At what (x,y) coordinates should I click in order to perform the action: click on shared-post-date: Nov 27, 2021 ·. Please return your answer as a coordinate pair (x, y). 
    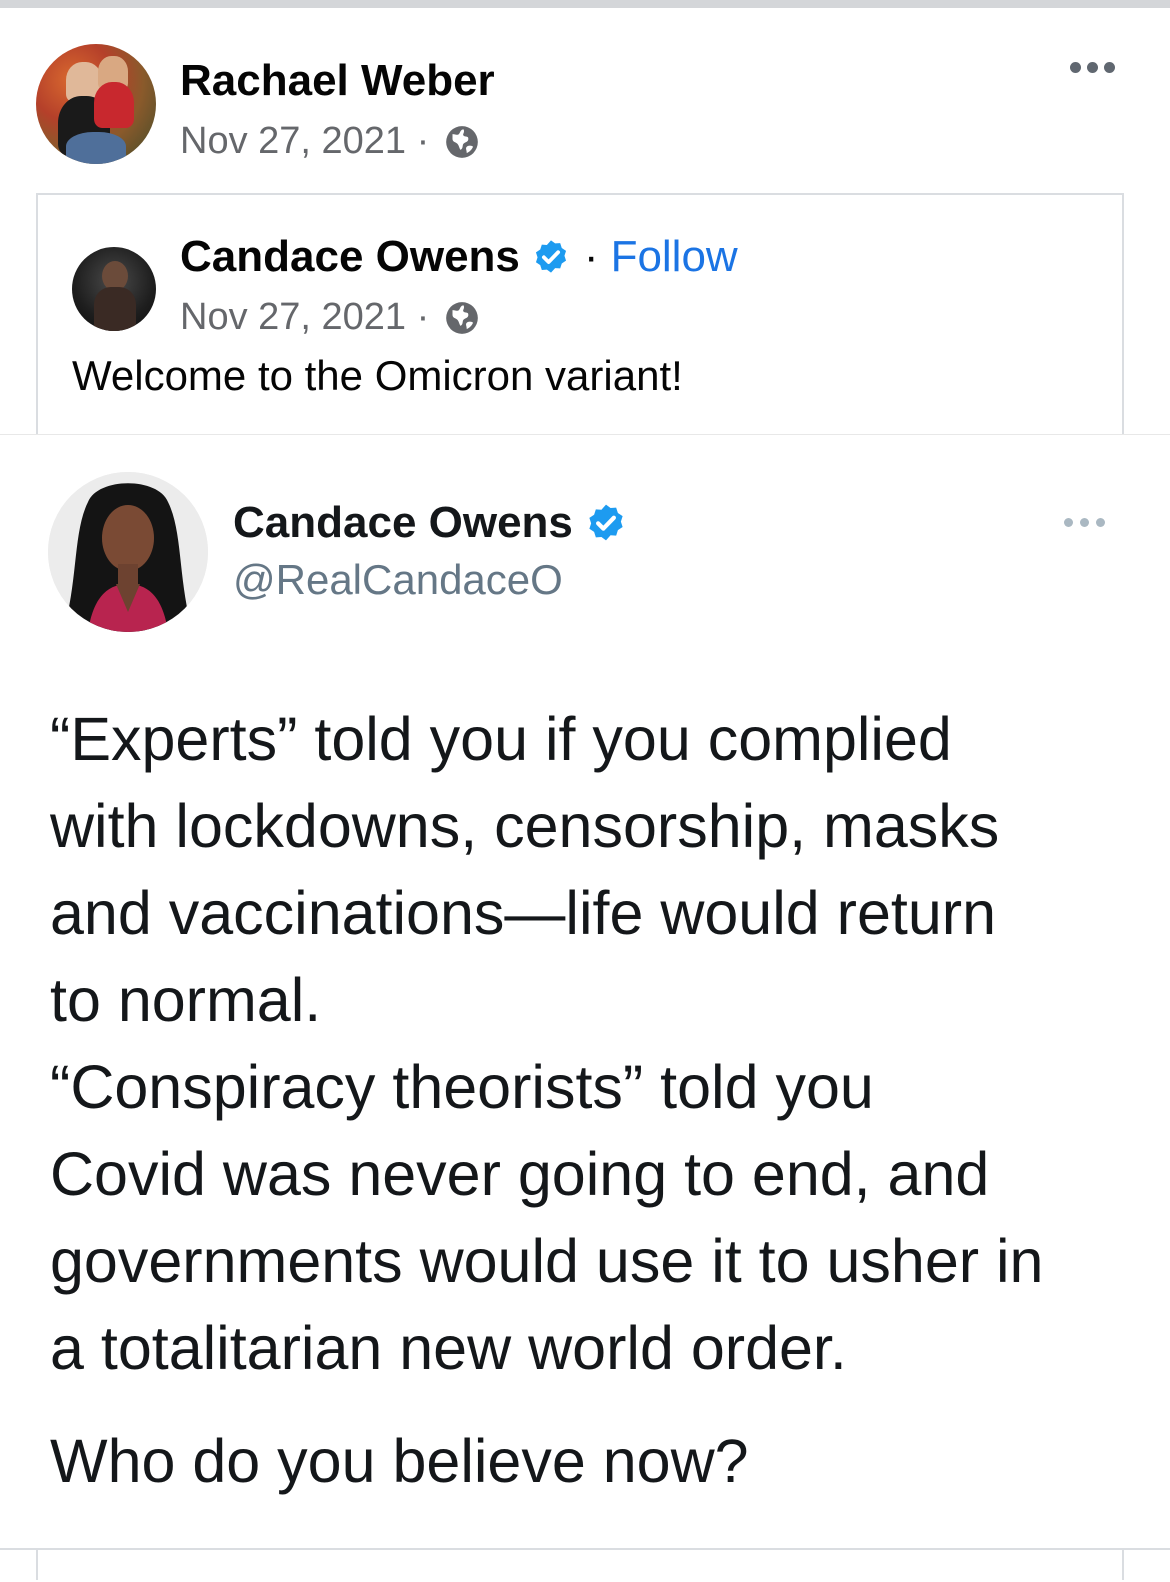
    Looking at the image, I should click on (304, 317).